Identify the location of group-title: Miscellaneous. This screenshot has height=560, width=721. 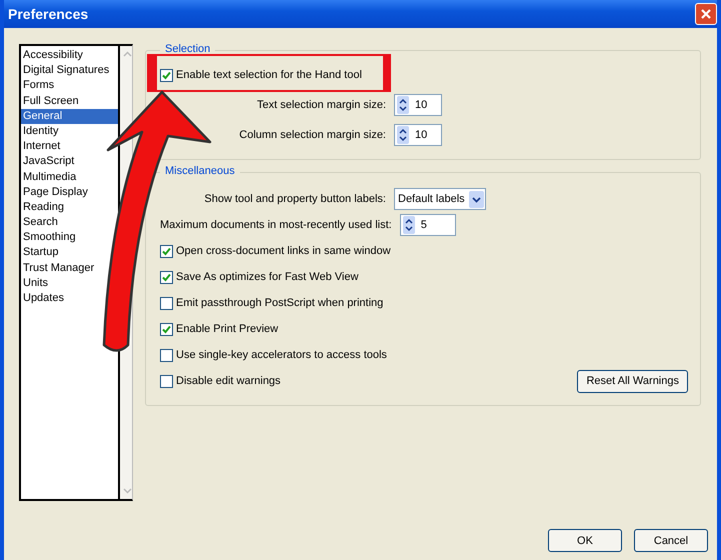
(200, 171).